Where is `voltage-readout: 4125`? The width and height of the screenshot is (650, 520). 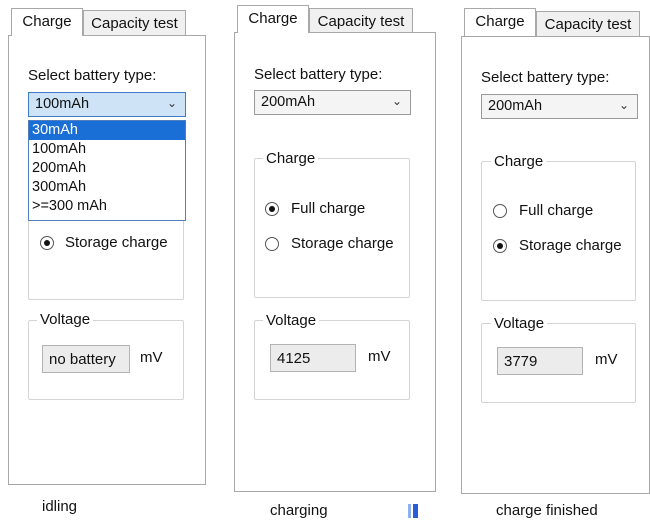 voltage-readout: 4125 is located at coordinates (313, 358).